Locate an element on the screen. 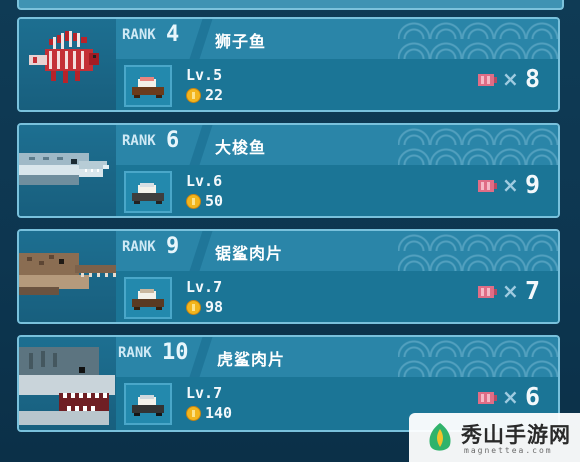 The width and height of the screenshot is (580, 462). quantity: 6 is located at coordinates (533, 396).